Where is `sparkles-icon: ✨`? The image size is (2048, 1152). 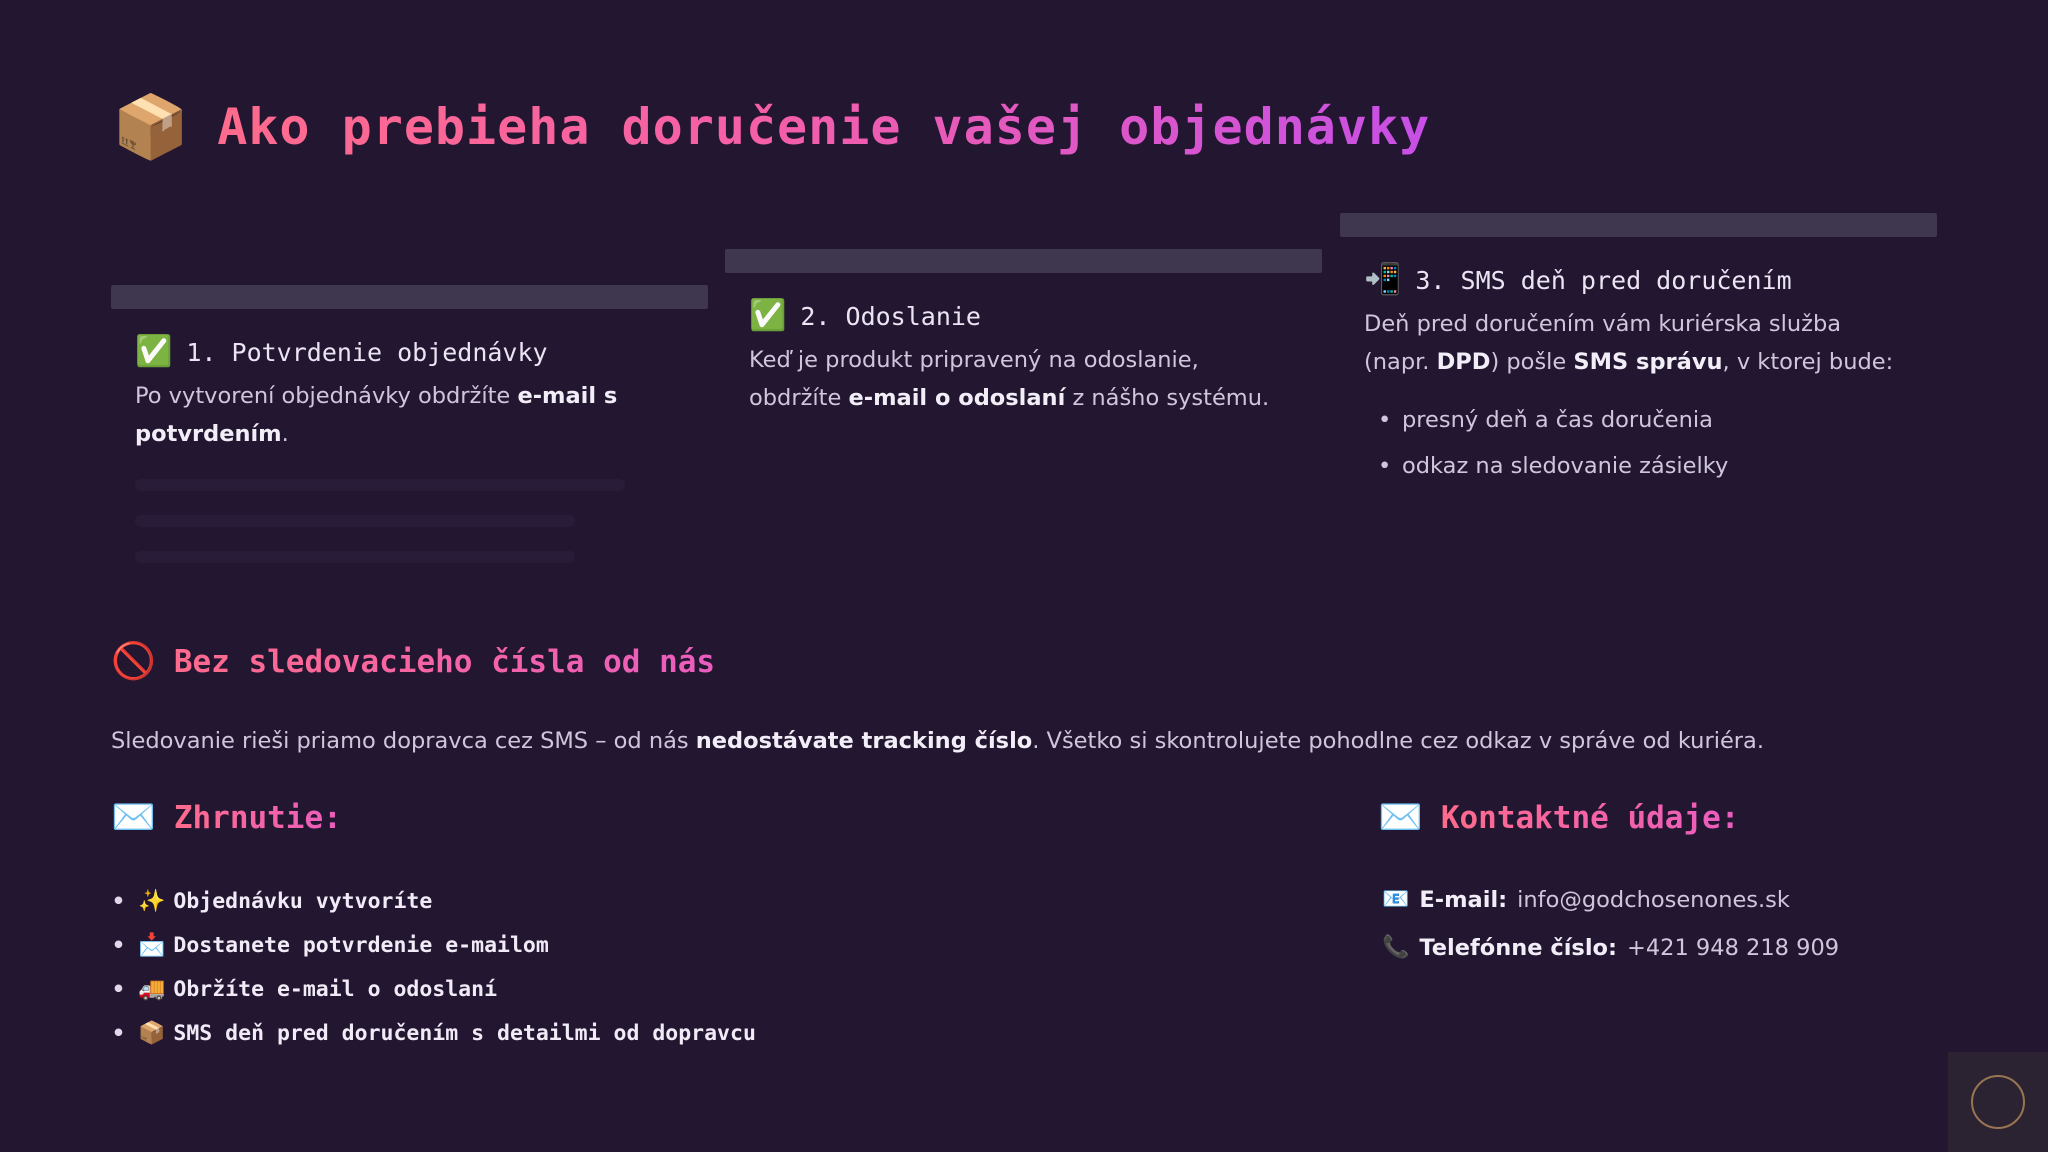 sparkles-icon: ✨ is located at coordinates (152, 901).